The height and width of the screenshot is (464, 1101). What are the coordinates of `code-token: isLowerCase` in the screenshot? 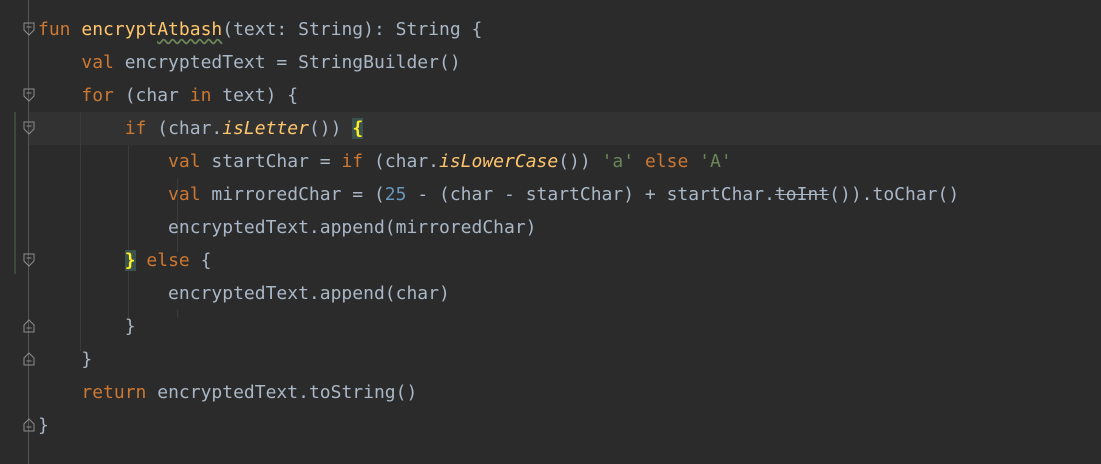 It's located at (499, 161).